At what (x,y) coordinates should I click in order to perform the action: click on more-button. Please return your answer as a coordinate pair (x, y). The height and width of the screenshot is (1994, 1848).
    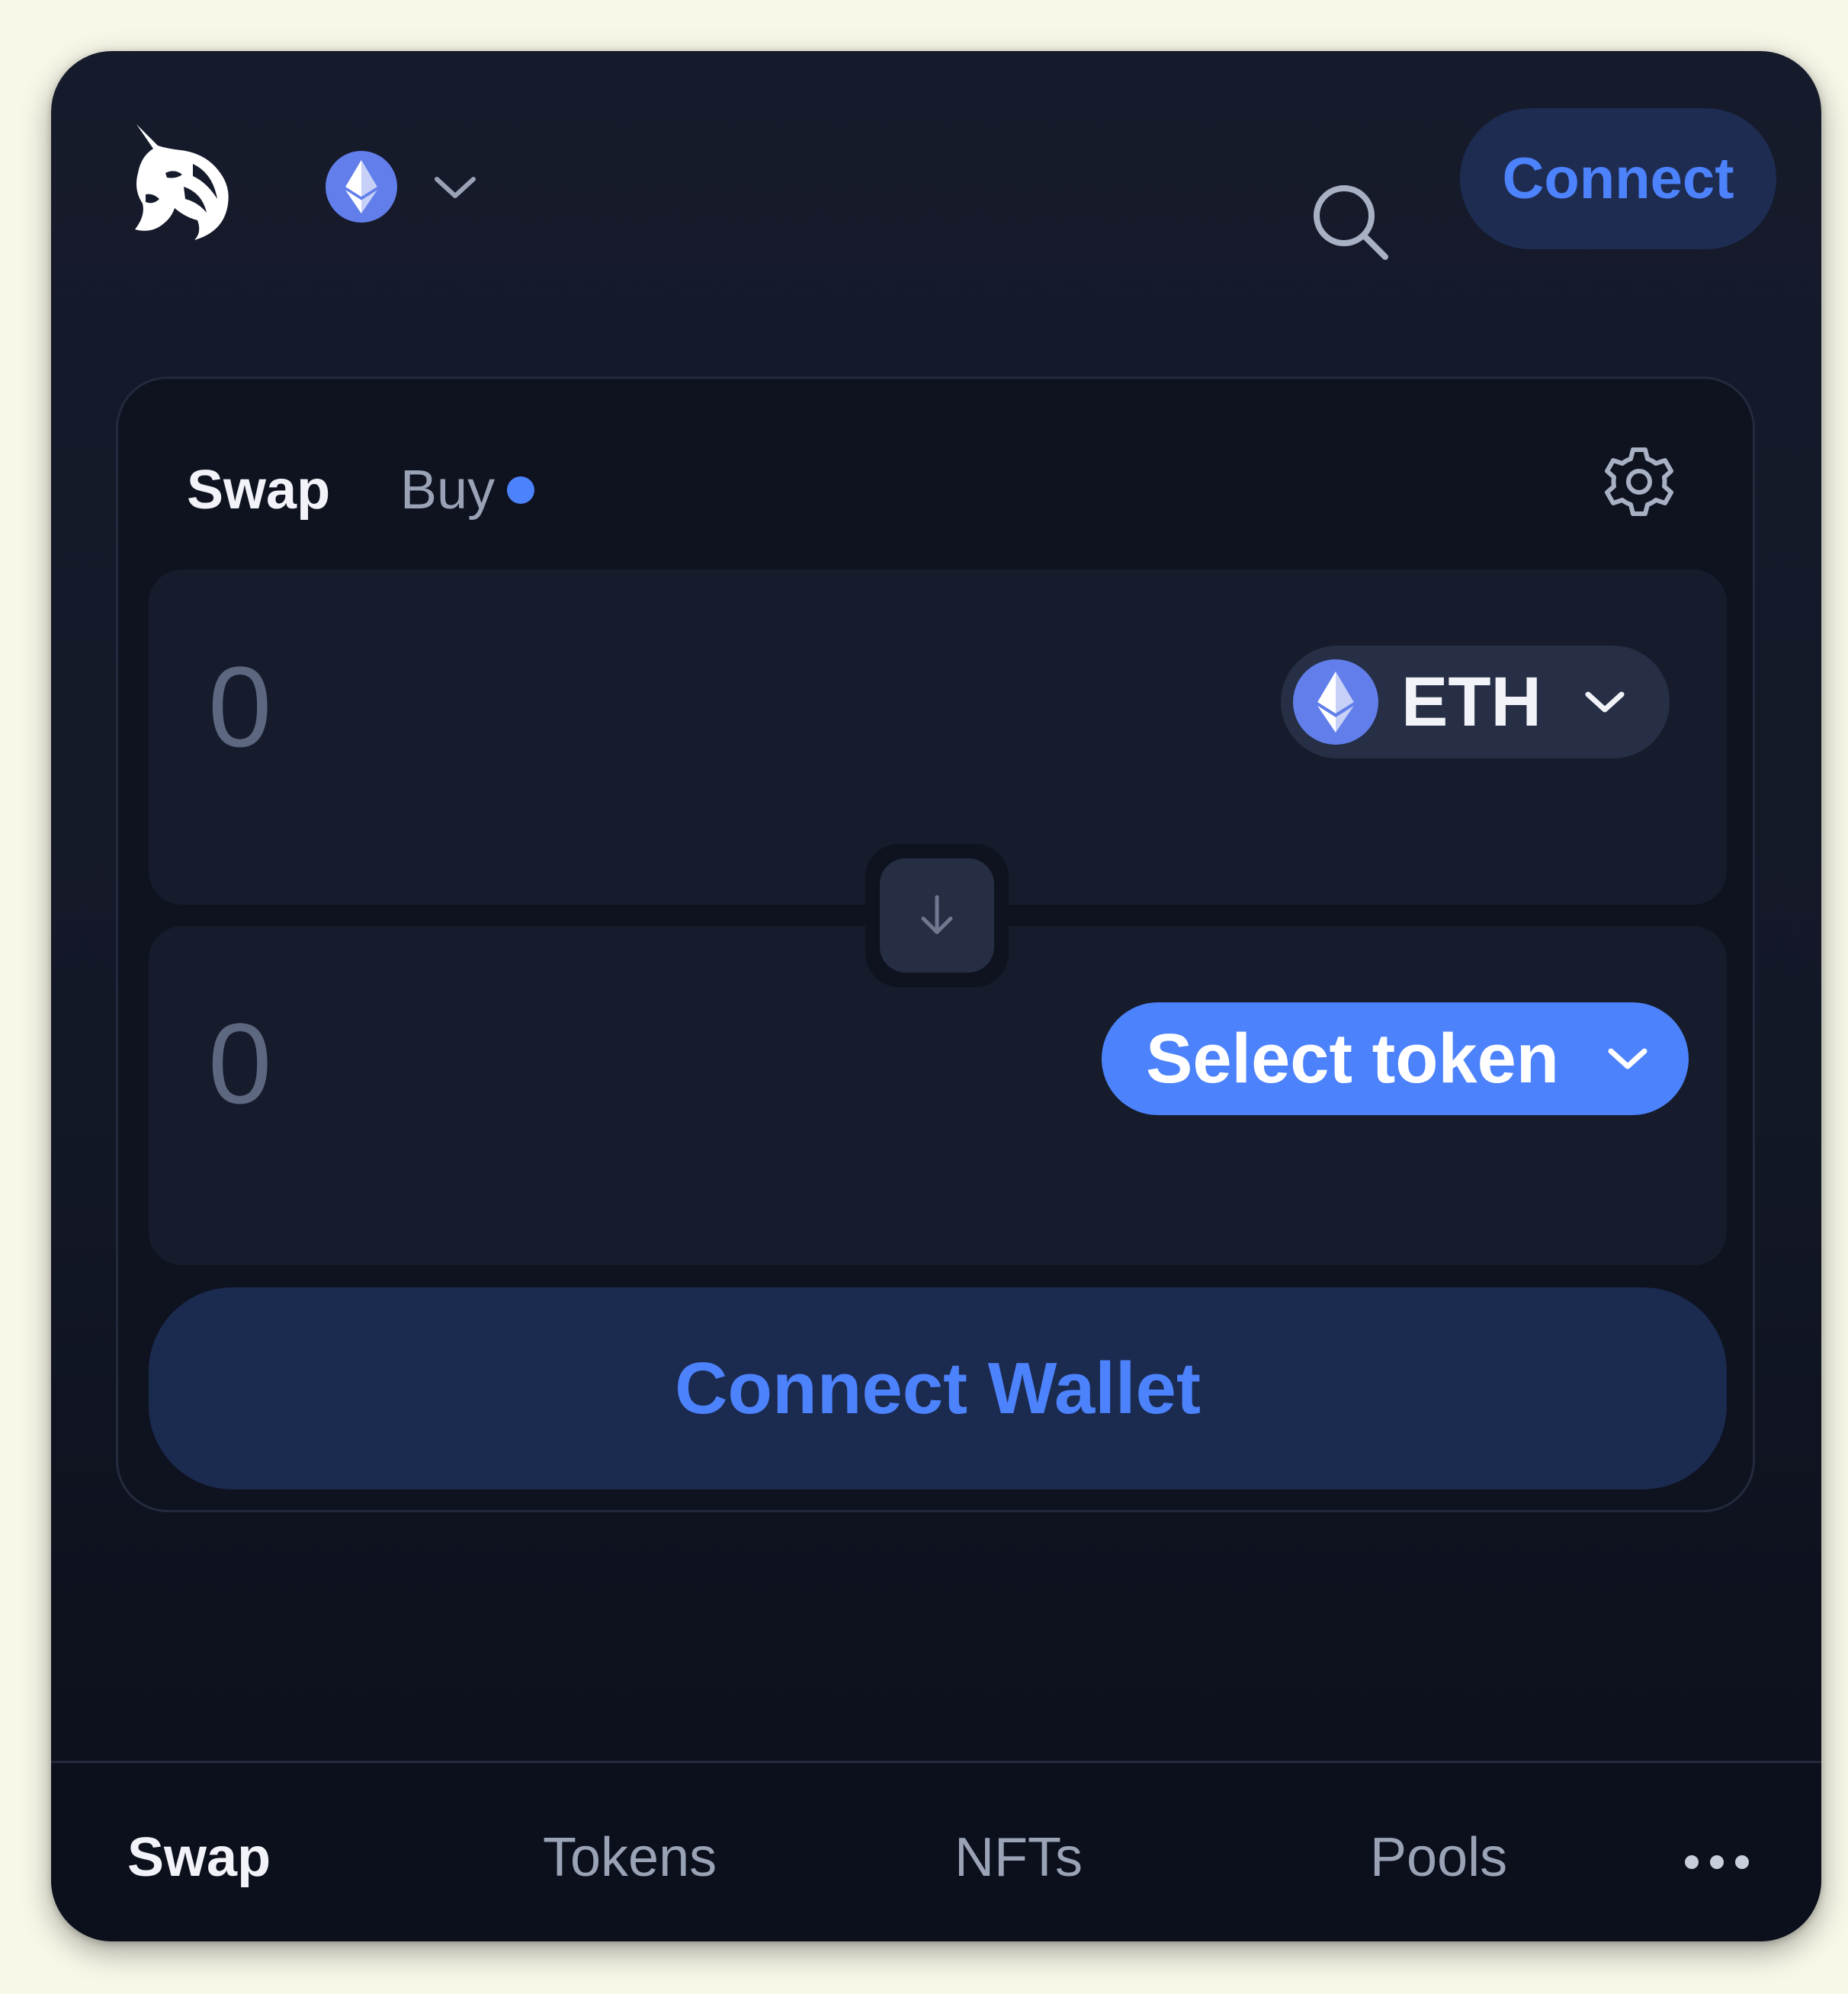
    Looking at the image, I should click on (1717, 1862).